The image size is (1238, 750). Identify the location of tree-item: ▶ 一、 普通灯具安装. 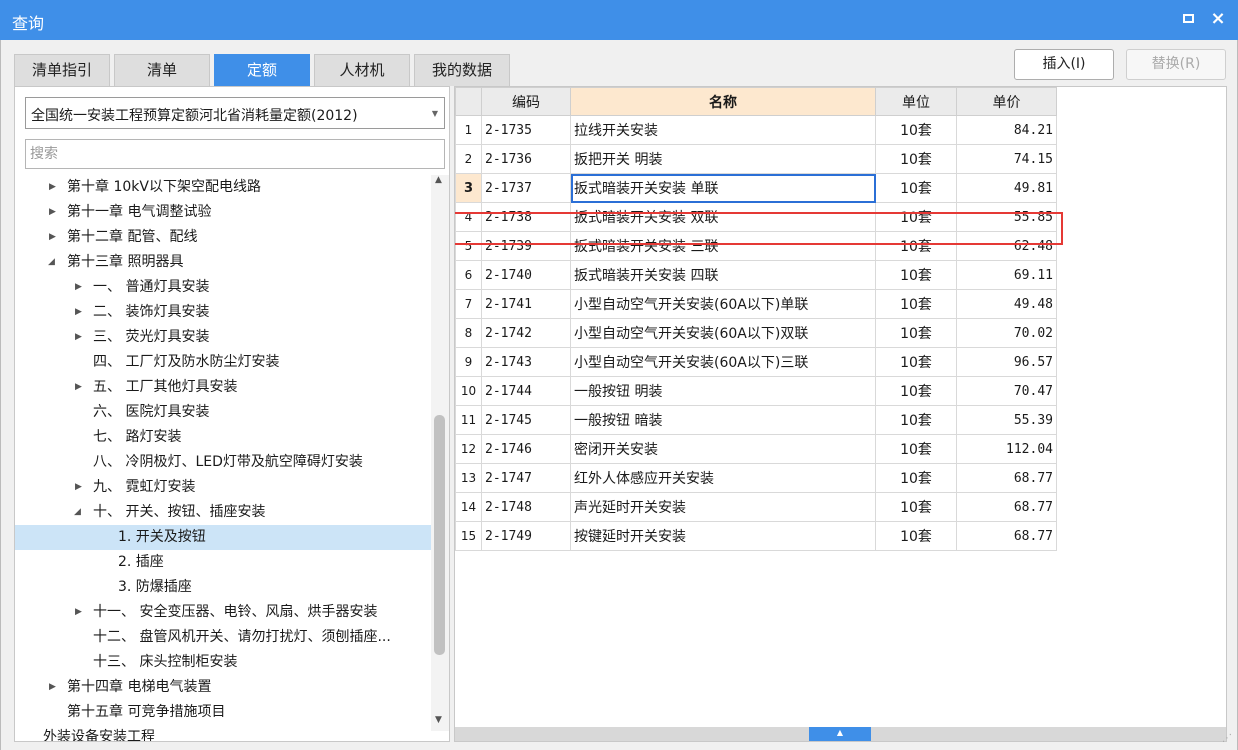
(223, 287).